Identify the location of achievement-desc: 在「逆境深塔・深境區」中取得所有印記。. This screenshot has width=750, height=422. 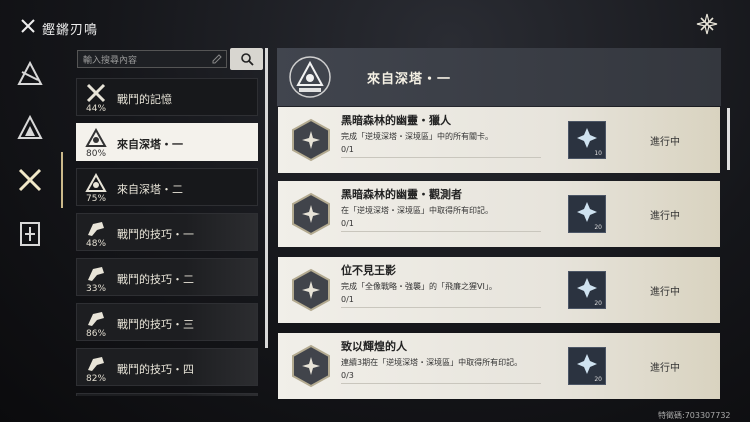
(417, 210).